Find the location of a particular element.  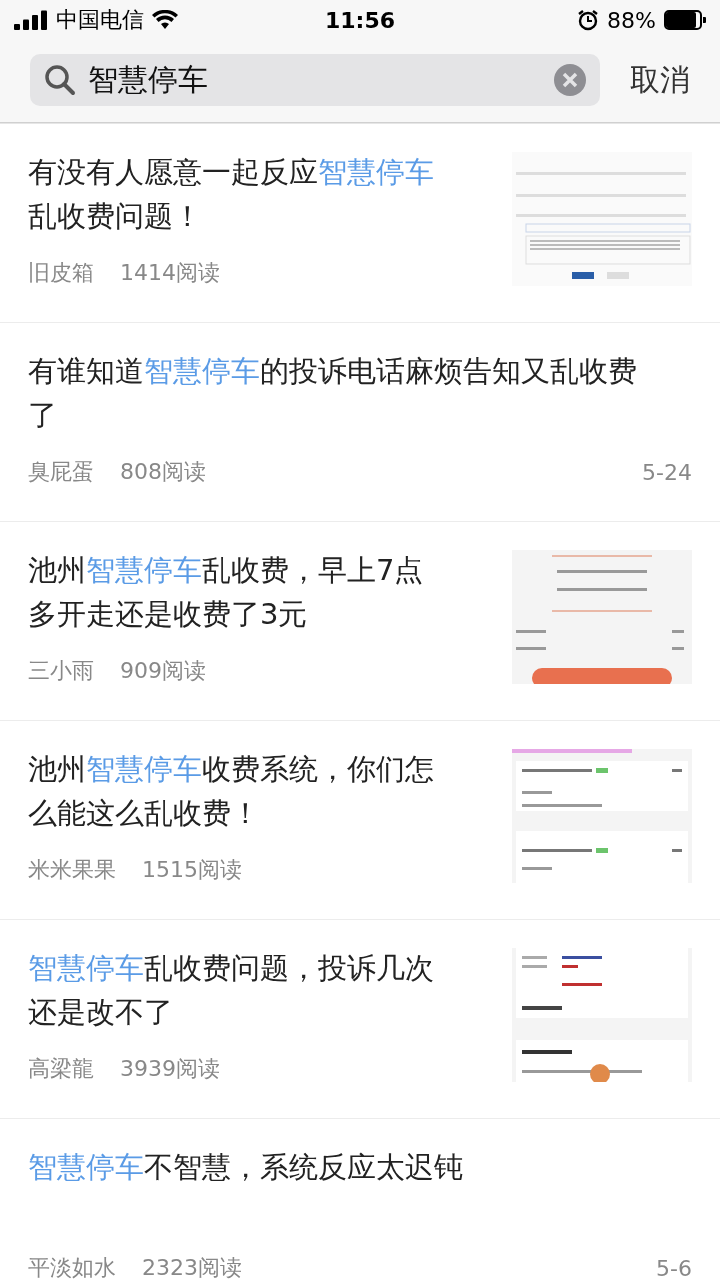

search-icon is located at coordinates (60, 80).